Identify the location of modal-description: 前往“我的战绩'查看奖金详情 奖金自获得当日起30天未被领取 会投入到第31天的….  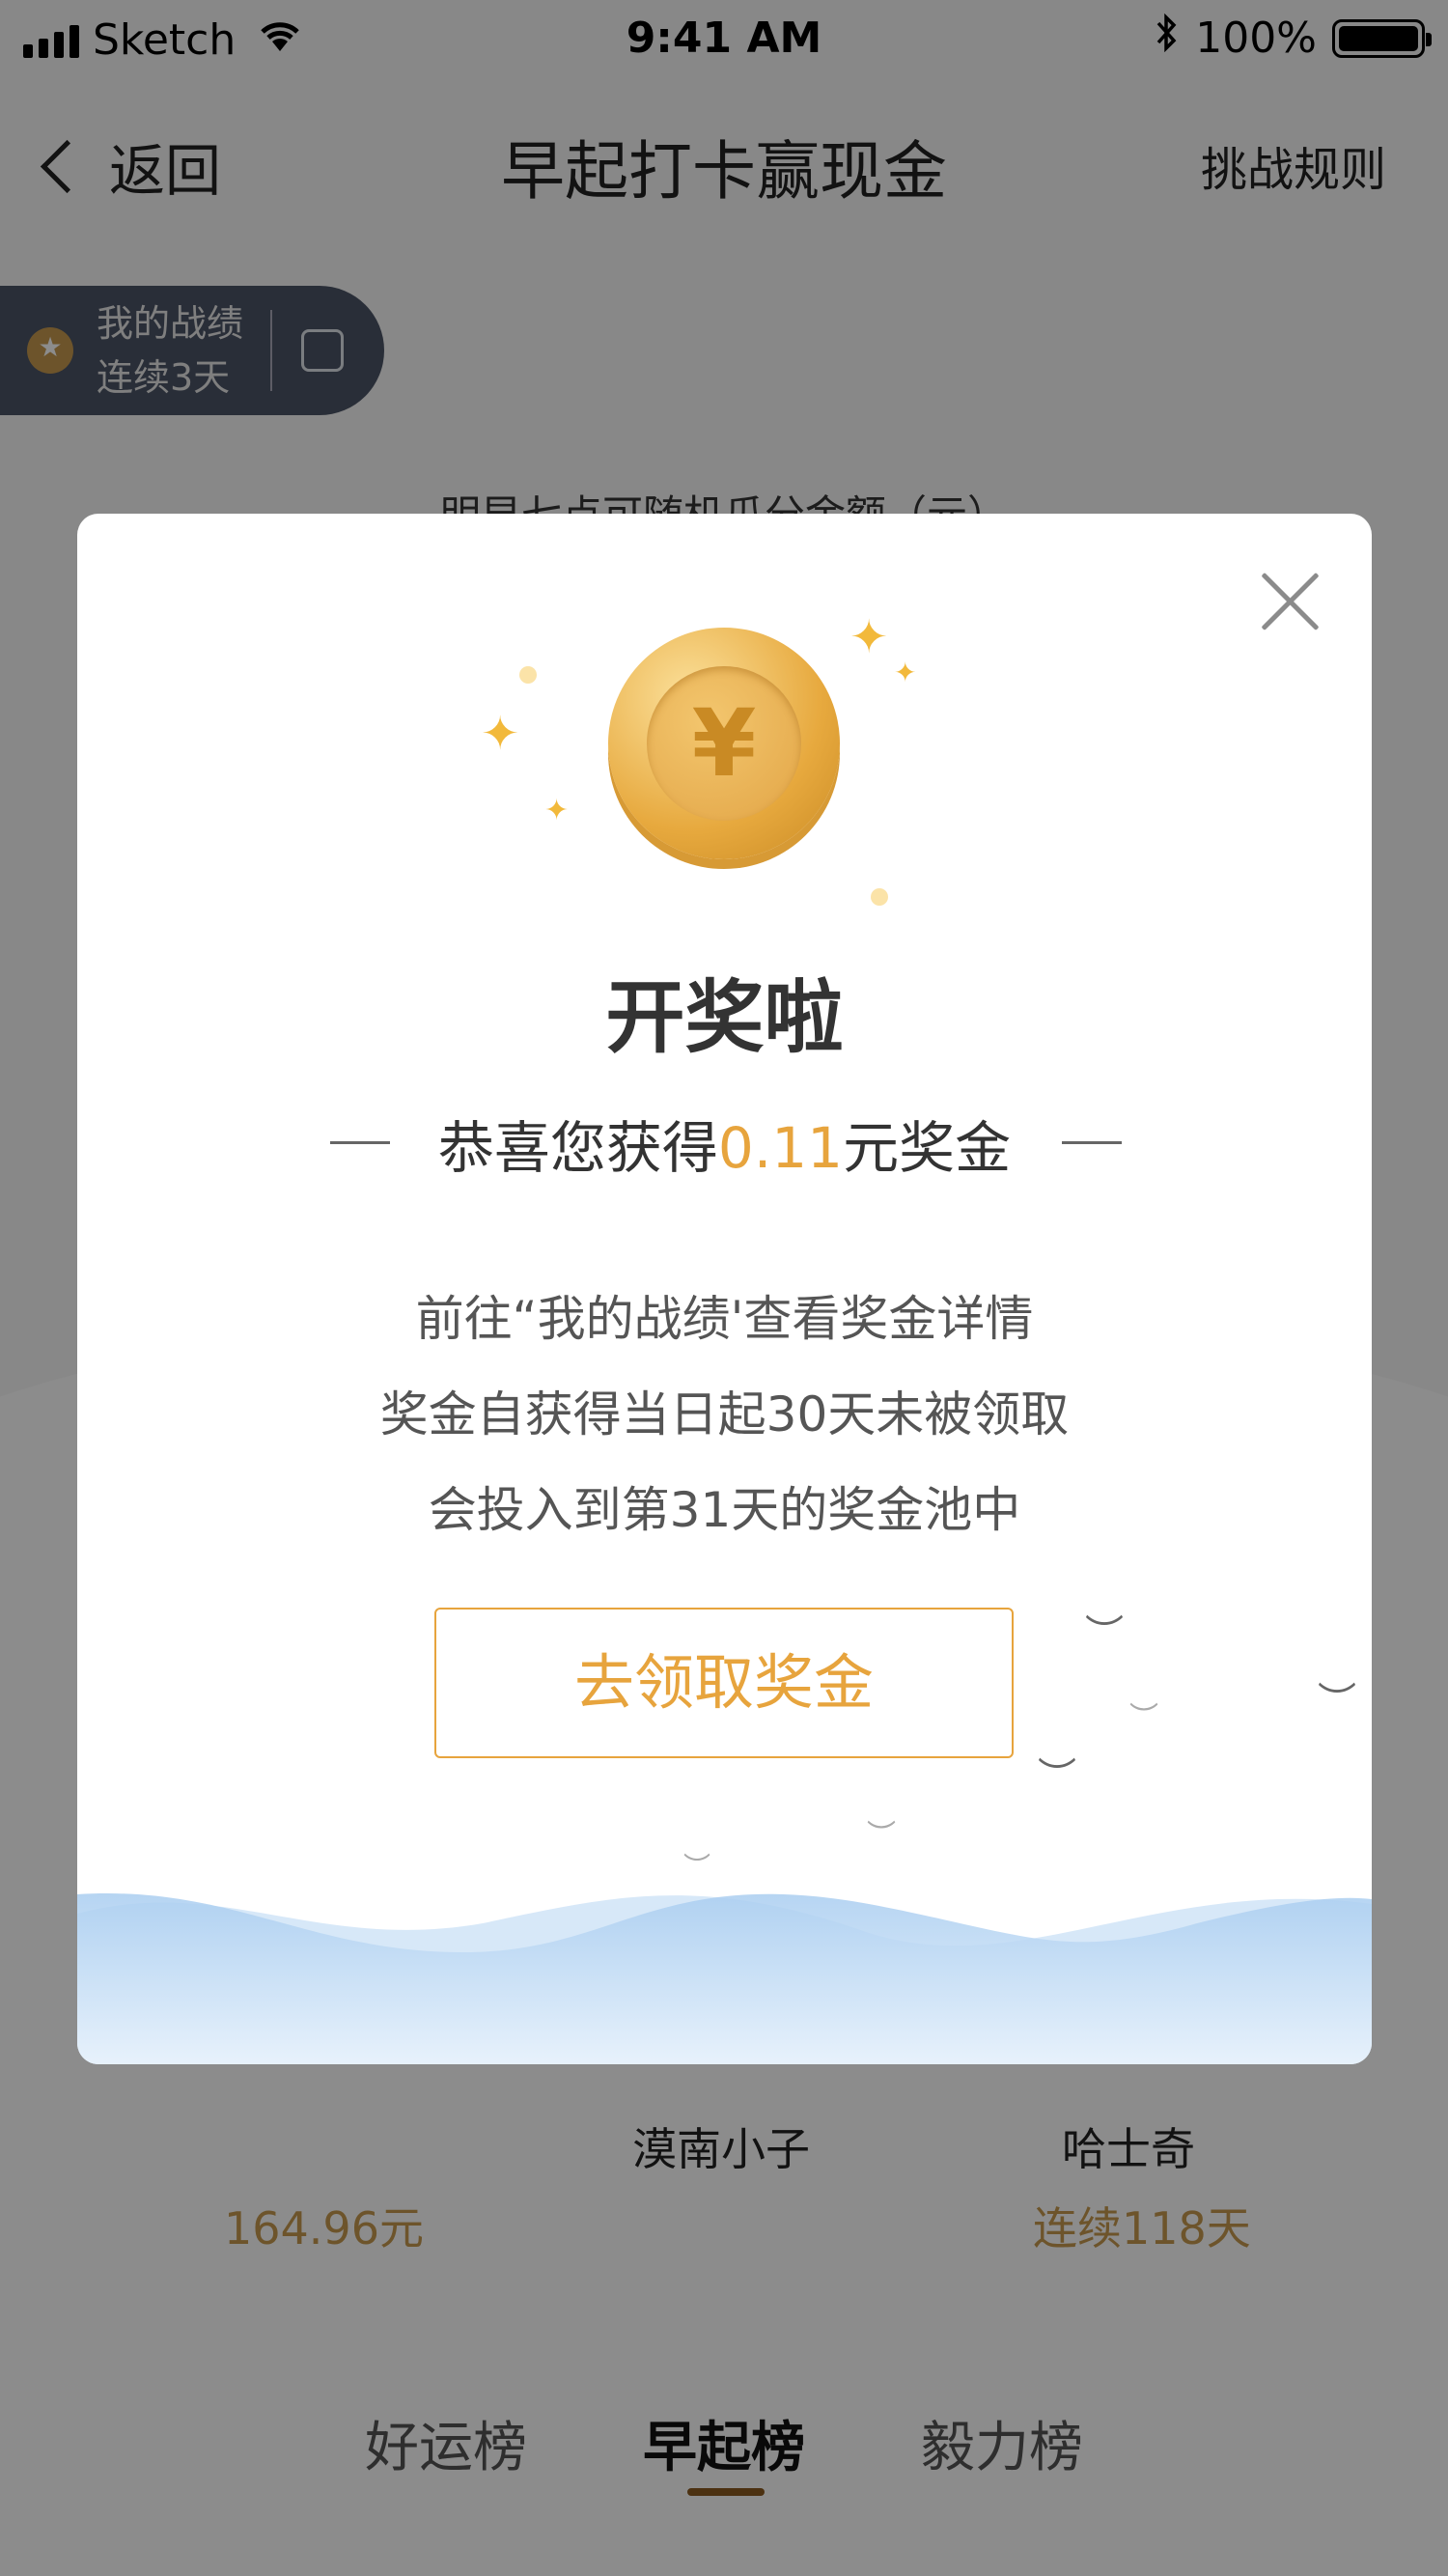
(725, 1415).